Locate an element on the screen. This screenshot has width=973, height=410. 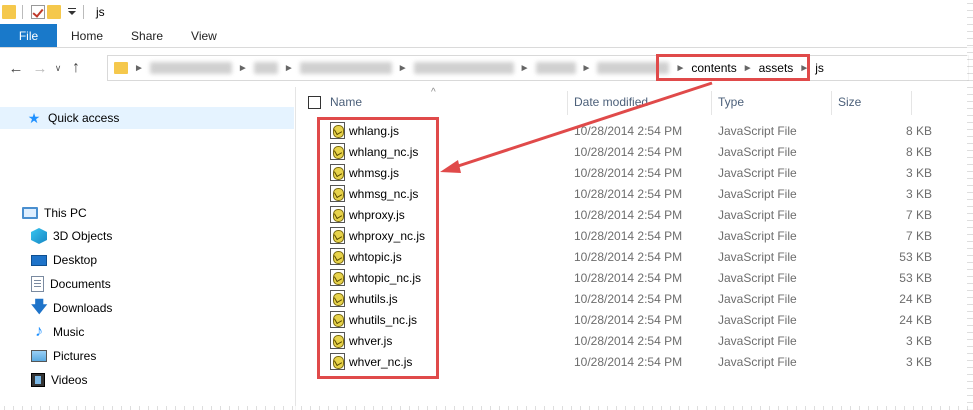
documents-icon is located at coordinates (37, 284).